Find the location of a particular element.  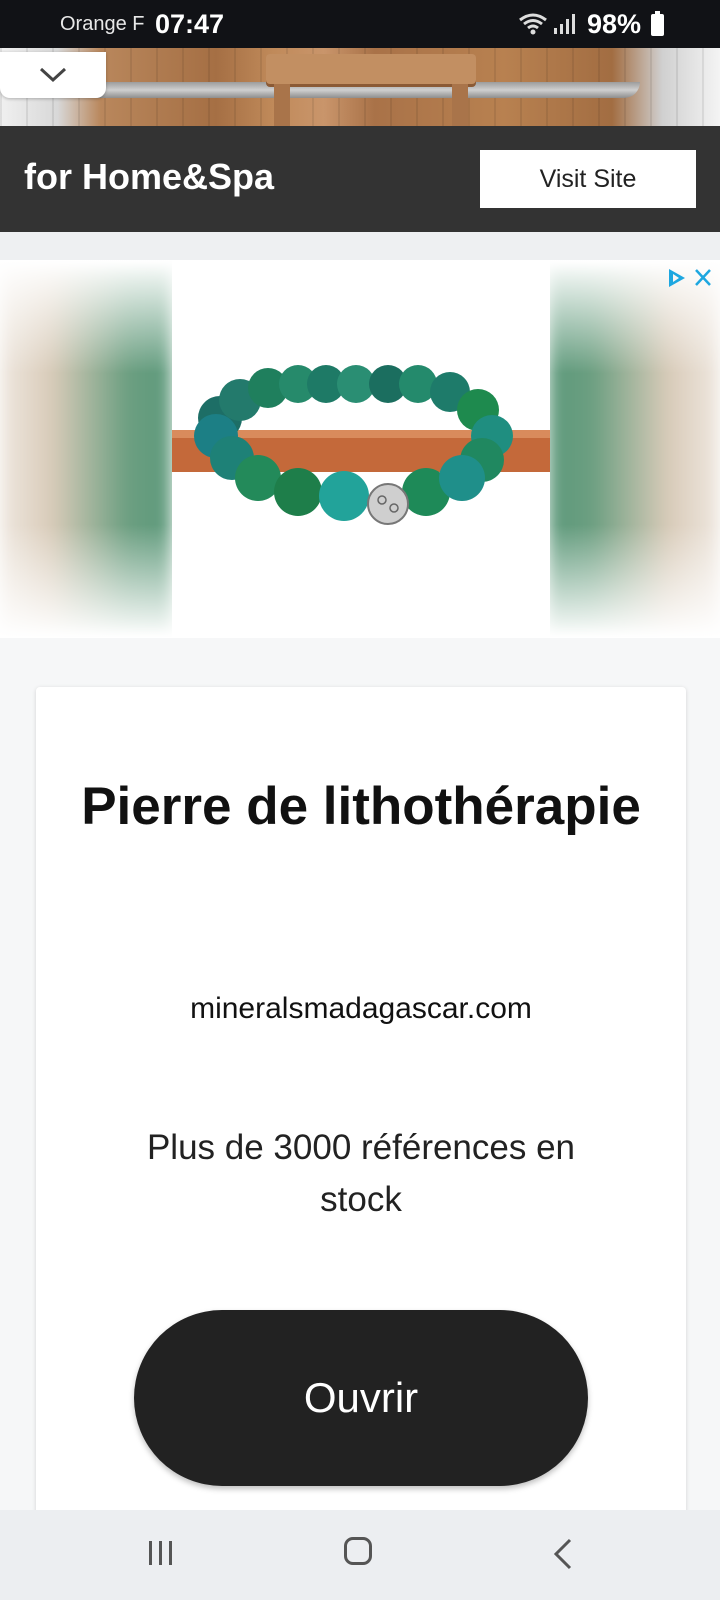

adchoices-bar is located at coordinates (691, 278).